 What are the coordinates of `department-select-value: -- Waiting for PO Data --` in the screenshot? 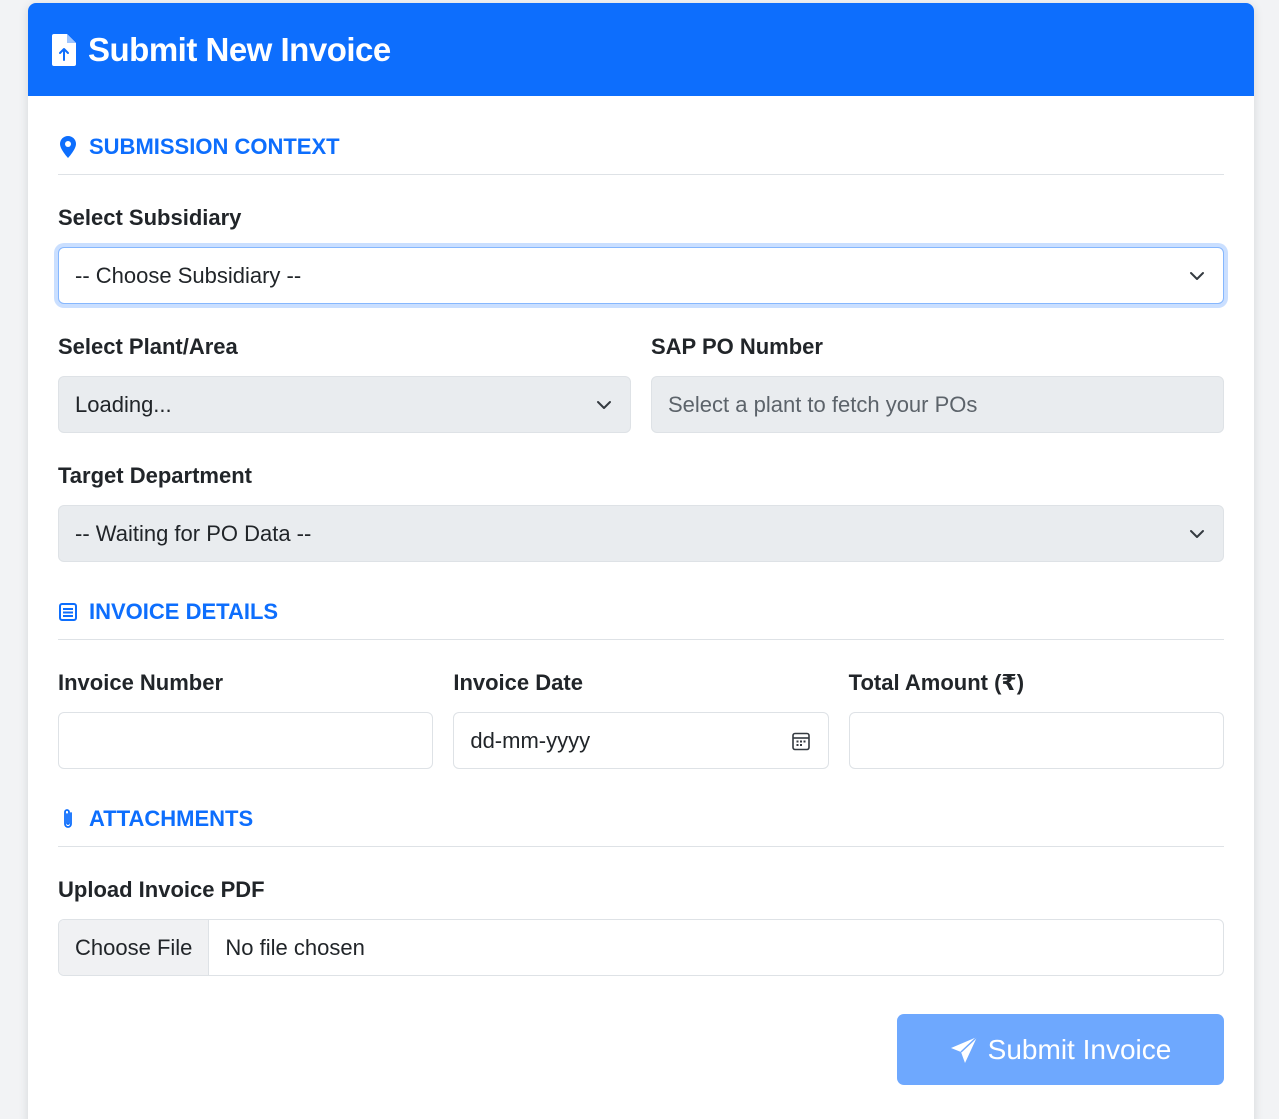 It's located at (193, 533).